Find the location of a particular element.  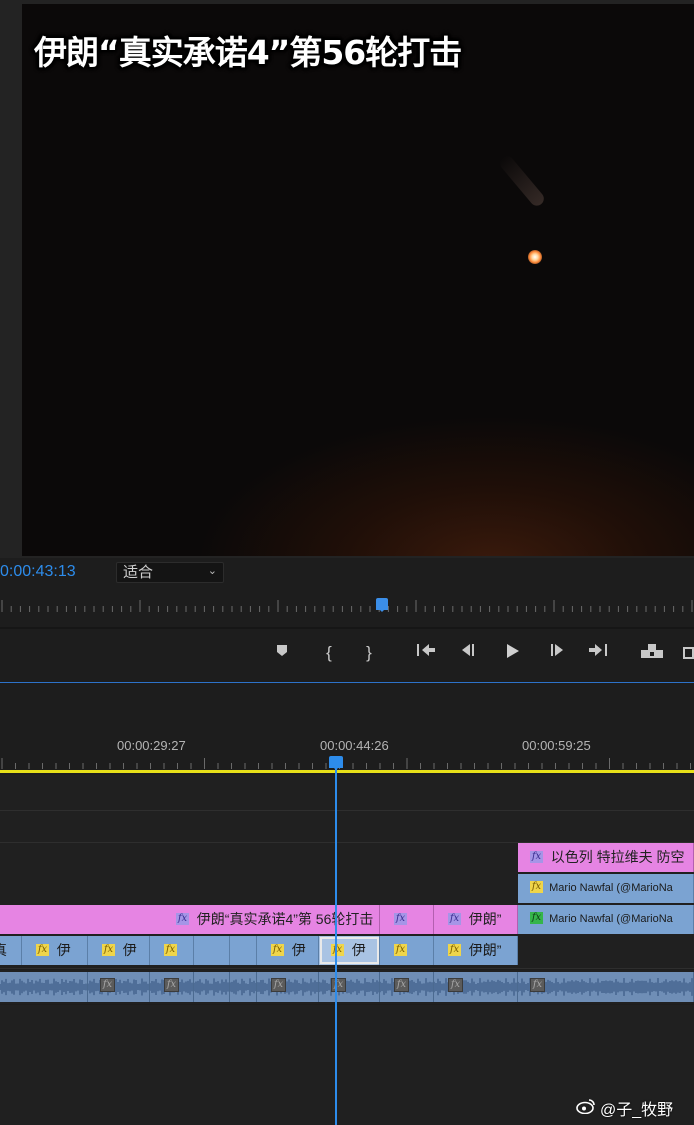

ruler-timecode-label: 00:00:59:25 is located at coordinates (556, 745).